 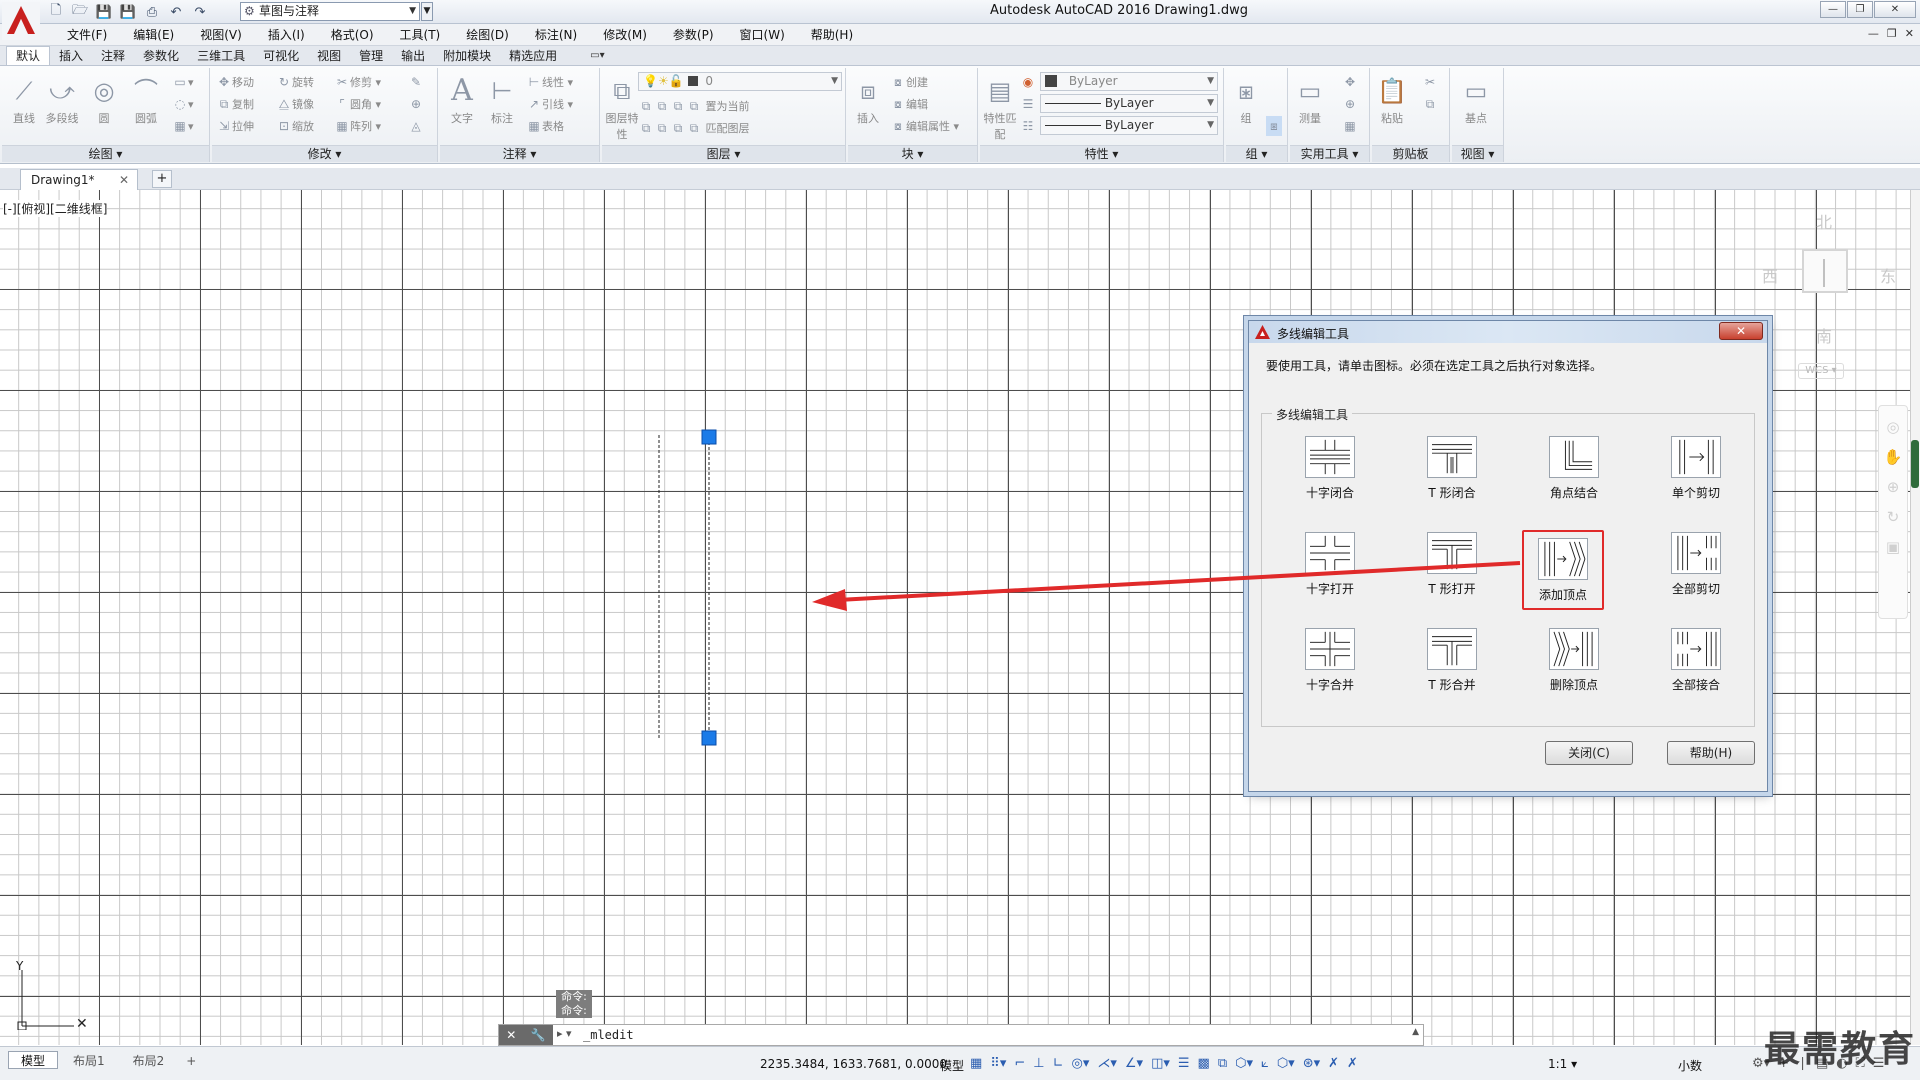 I want to click on viewcube-south: 南, so click(x=1824, y=335).